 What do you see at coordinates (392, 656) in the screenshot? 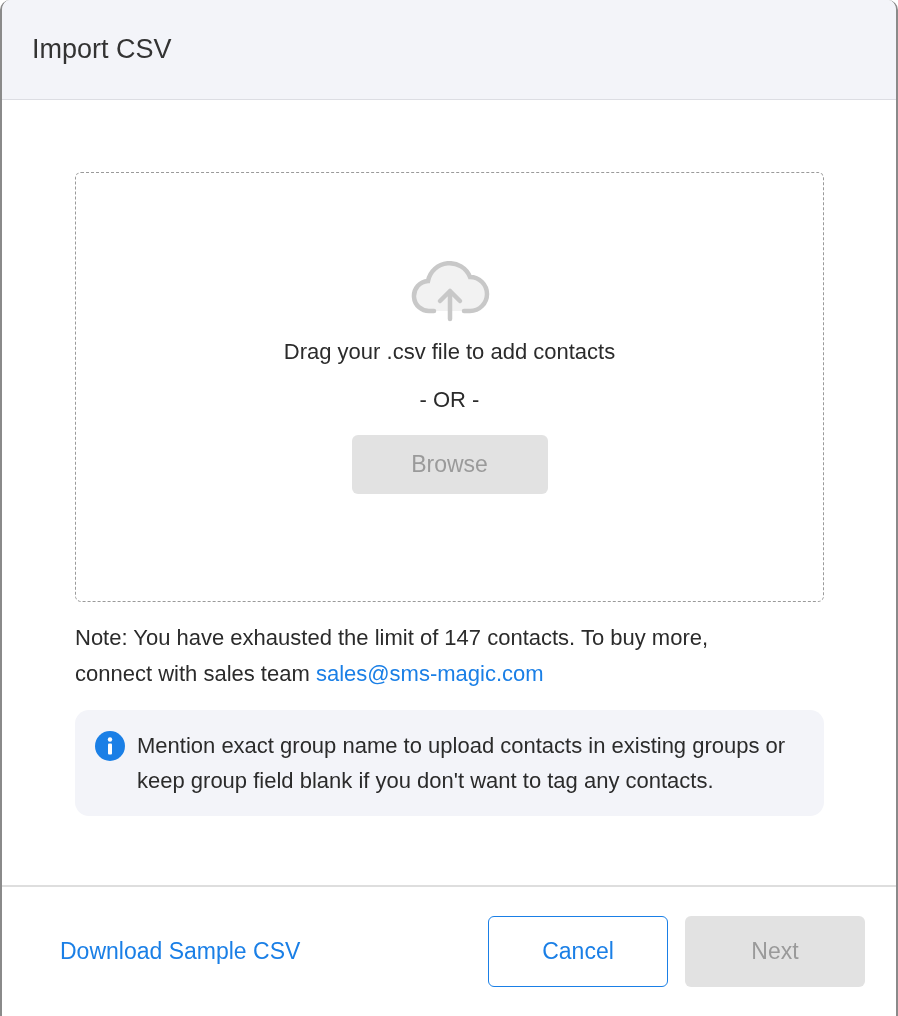
I see `limit-note: Note: You have exhausted the limit of 147 contacts. To buy more, connect with sales team sales@sms-magic.com` at bounding box center [392, 656].